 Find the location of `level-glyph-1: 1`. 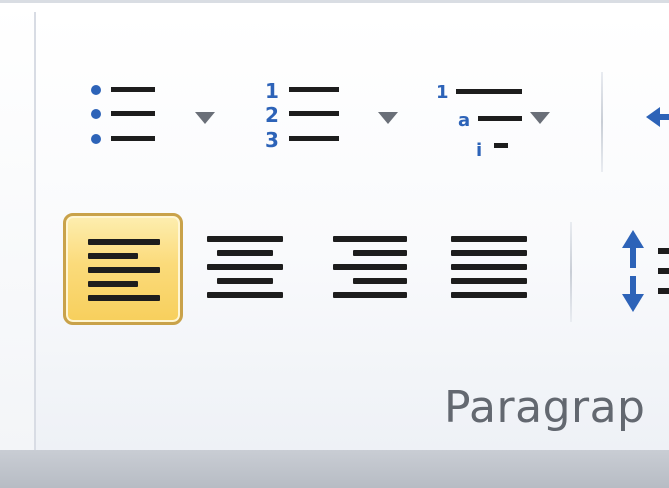

level-glyph-1: 1 is located at coordinates (442, 92).